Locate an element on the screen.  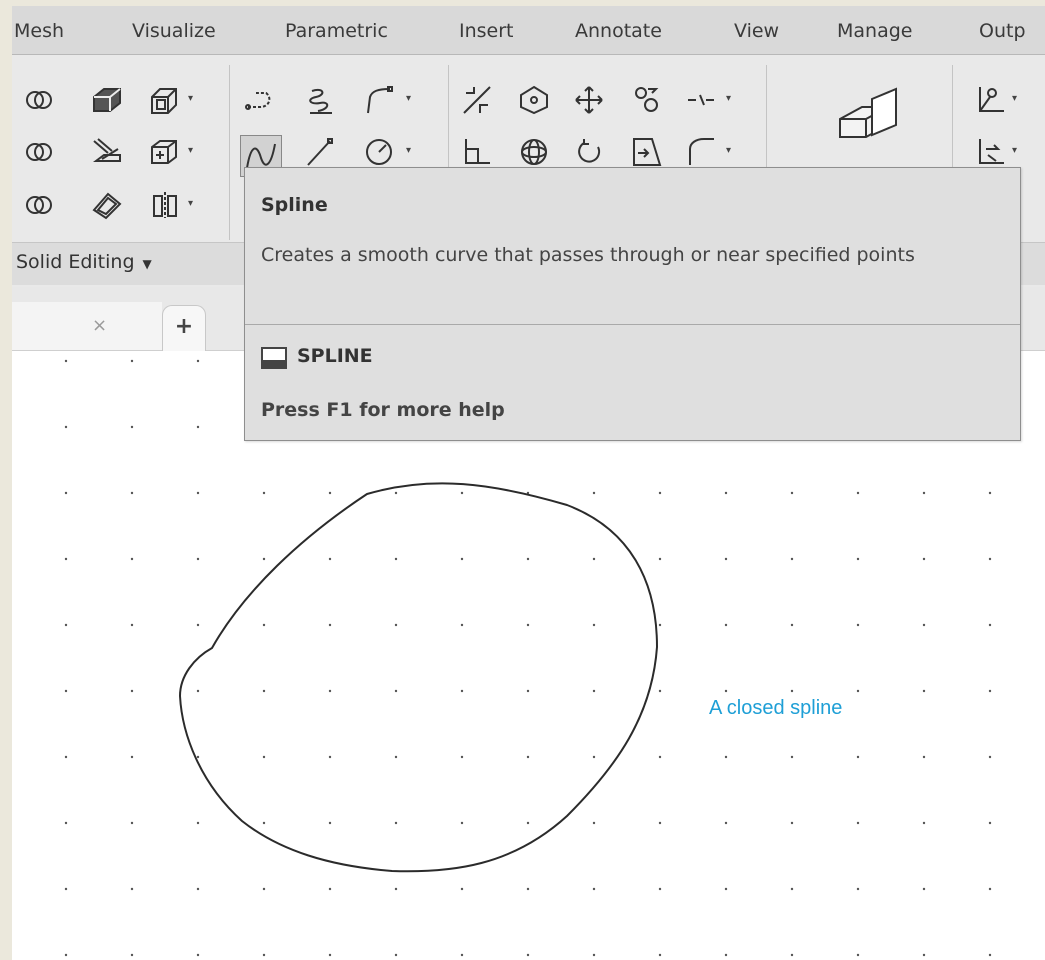
break-dropdown-arrow: ▾ is located at coordinates (728, 98).